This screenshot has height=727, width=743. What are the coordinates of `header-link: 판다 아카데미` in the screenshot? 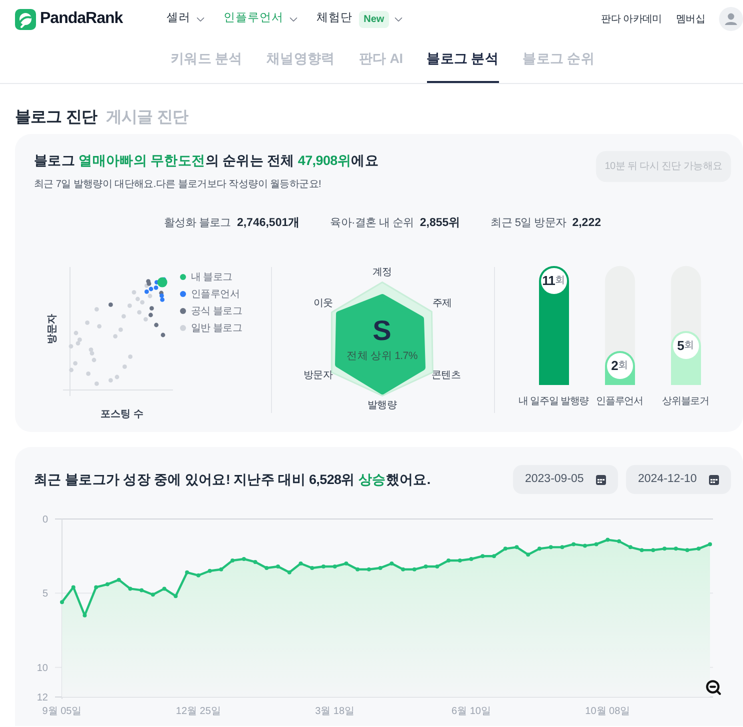 It's located at (631, 19).